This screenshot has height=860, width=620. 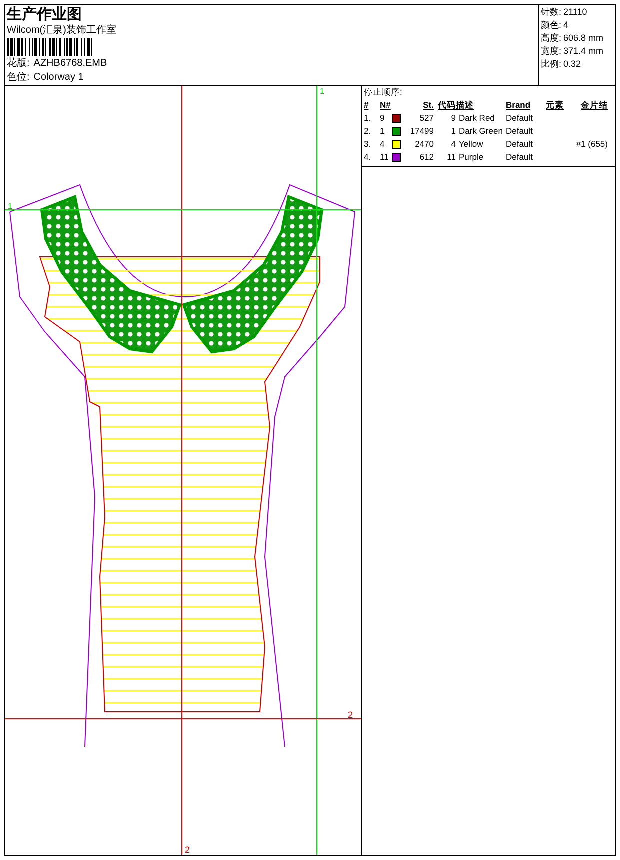 What do you see at coordinates (18, 77) in the screenshot?
I see `field-label: 色位:` at bounding box center [18, 77].